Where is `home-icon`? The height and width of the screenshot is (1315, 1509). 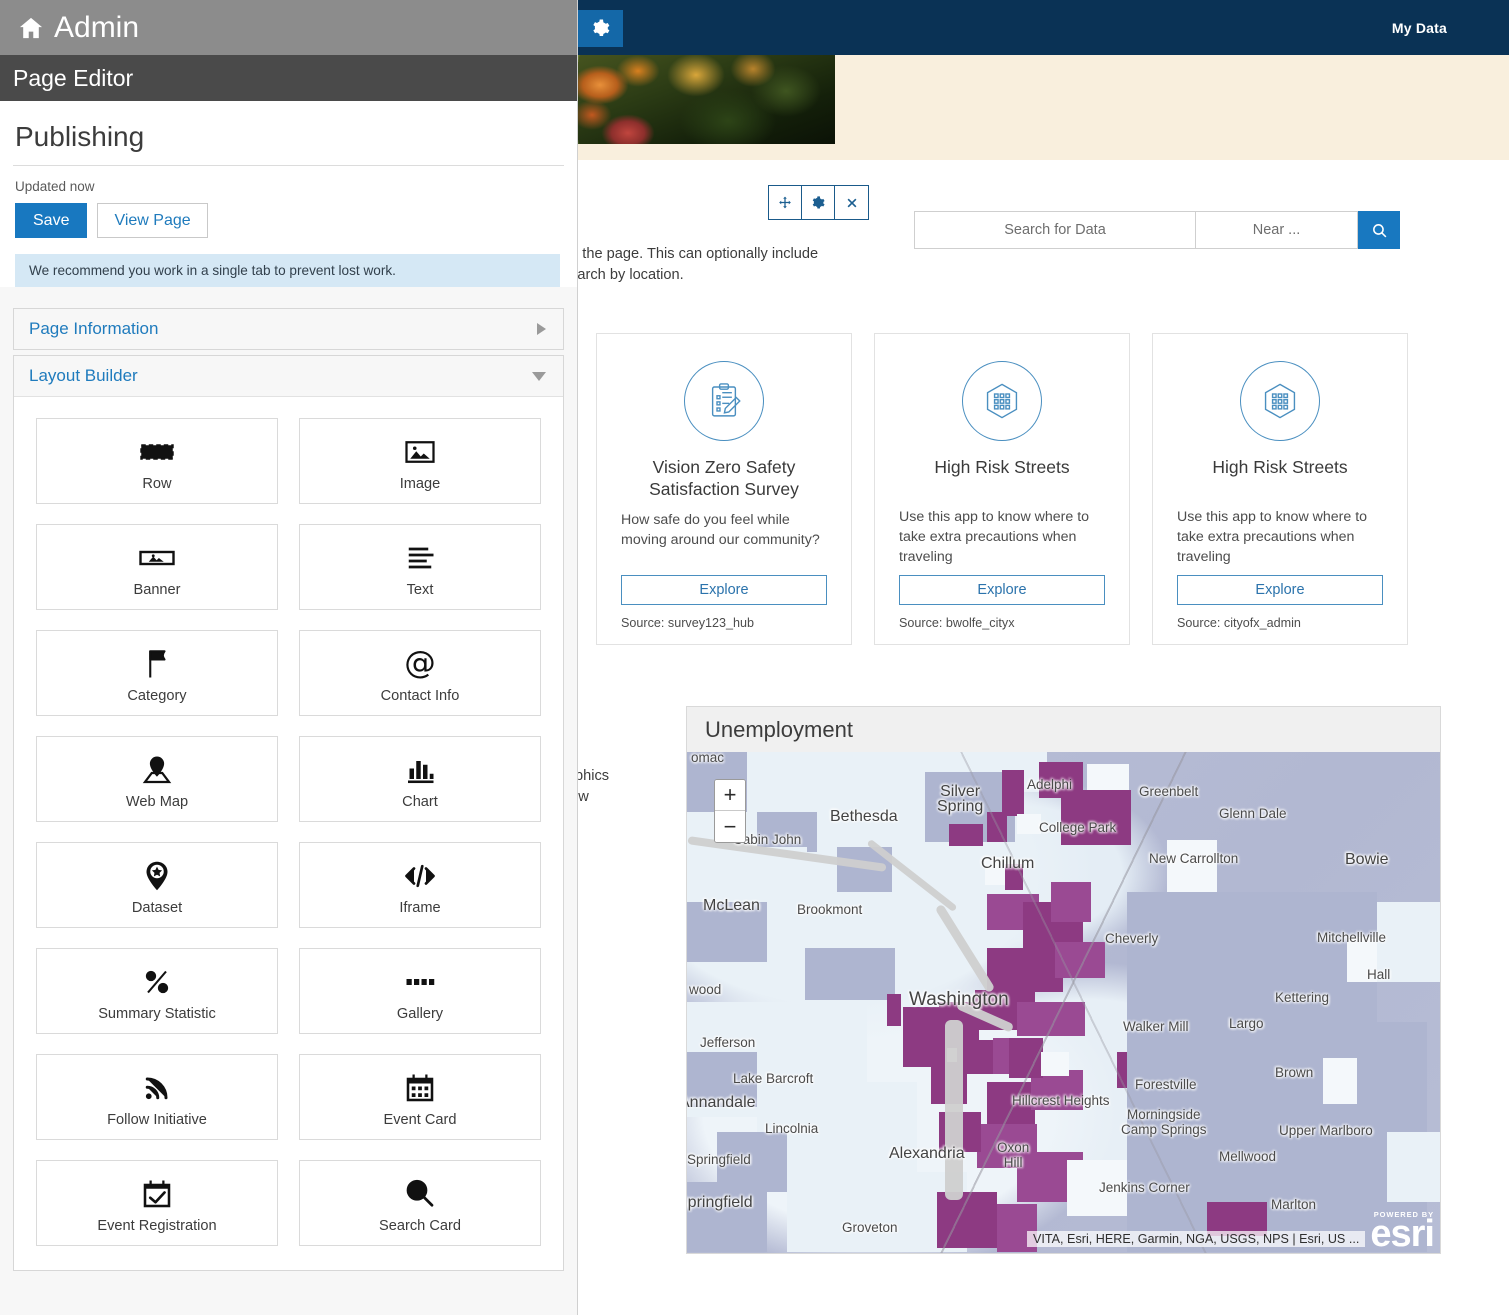
home-icon is located at coordinates (31, 28).